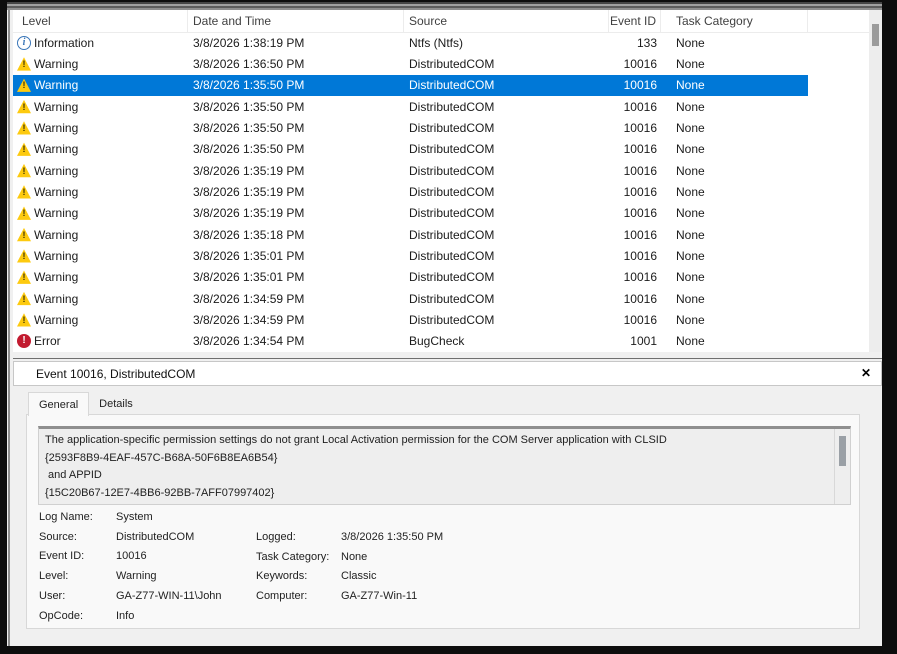 This screenshot has height=654, width=897. Describe the element at coordinates (249, 149) in the screenshot. I see `date-time-cell: 3/8/2026 1:35:50 PM` at that location.